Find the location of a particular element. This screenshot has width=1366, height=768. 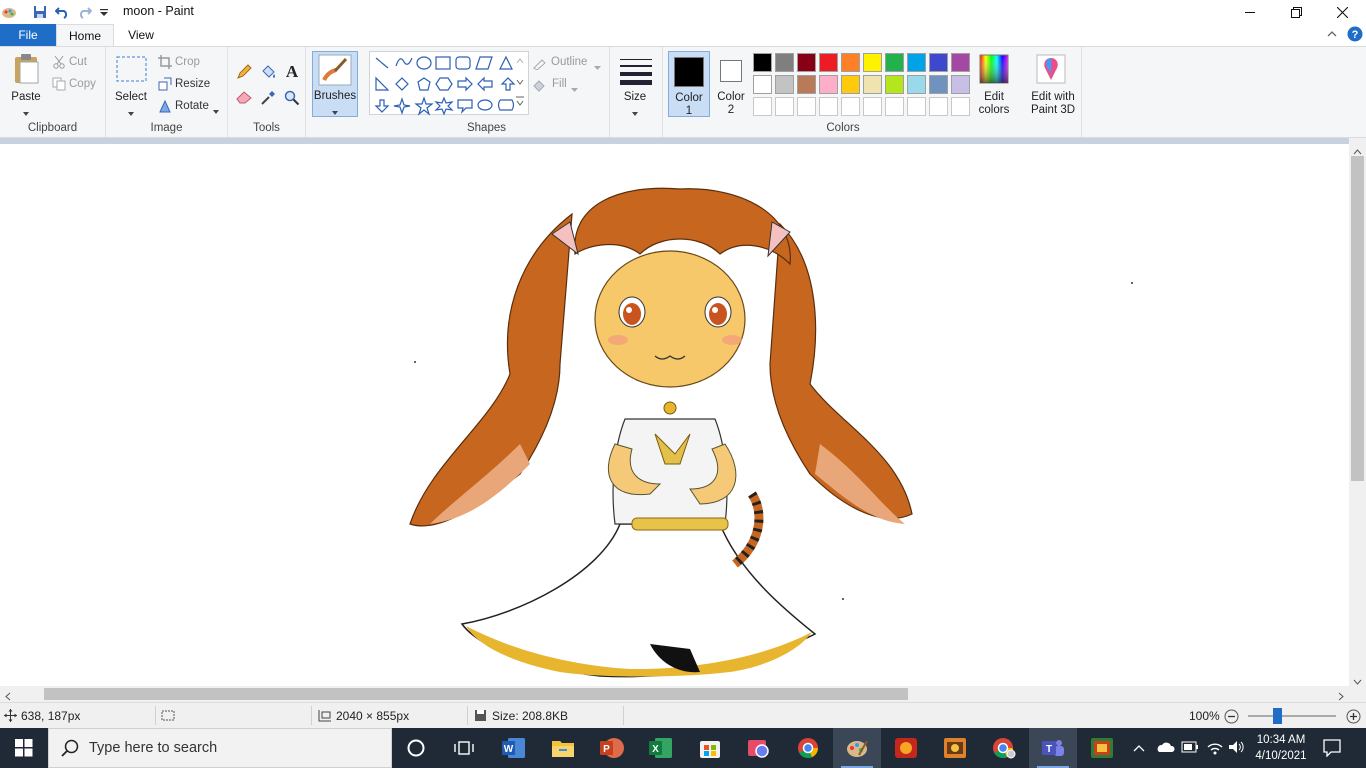

tab-file: File is located at coordinates (28, 35).